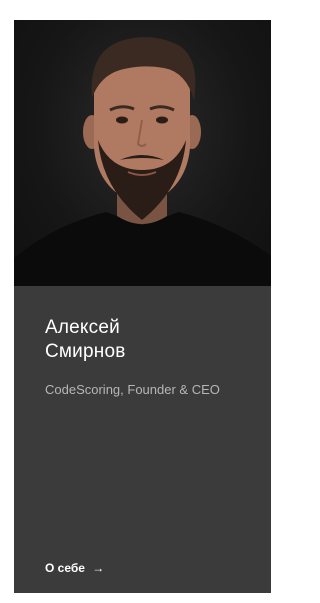  Describe the element at coordinates (82, 327) in the screenshot. I see `speaker-first-name: Алексей` at that location.